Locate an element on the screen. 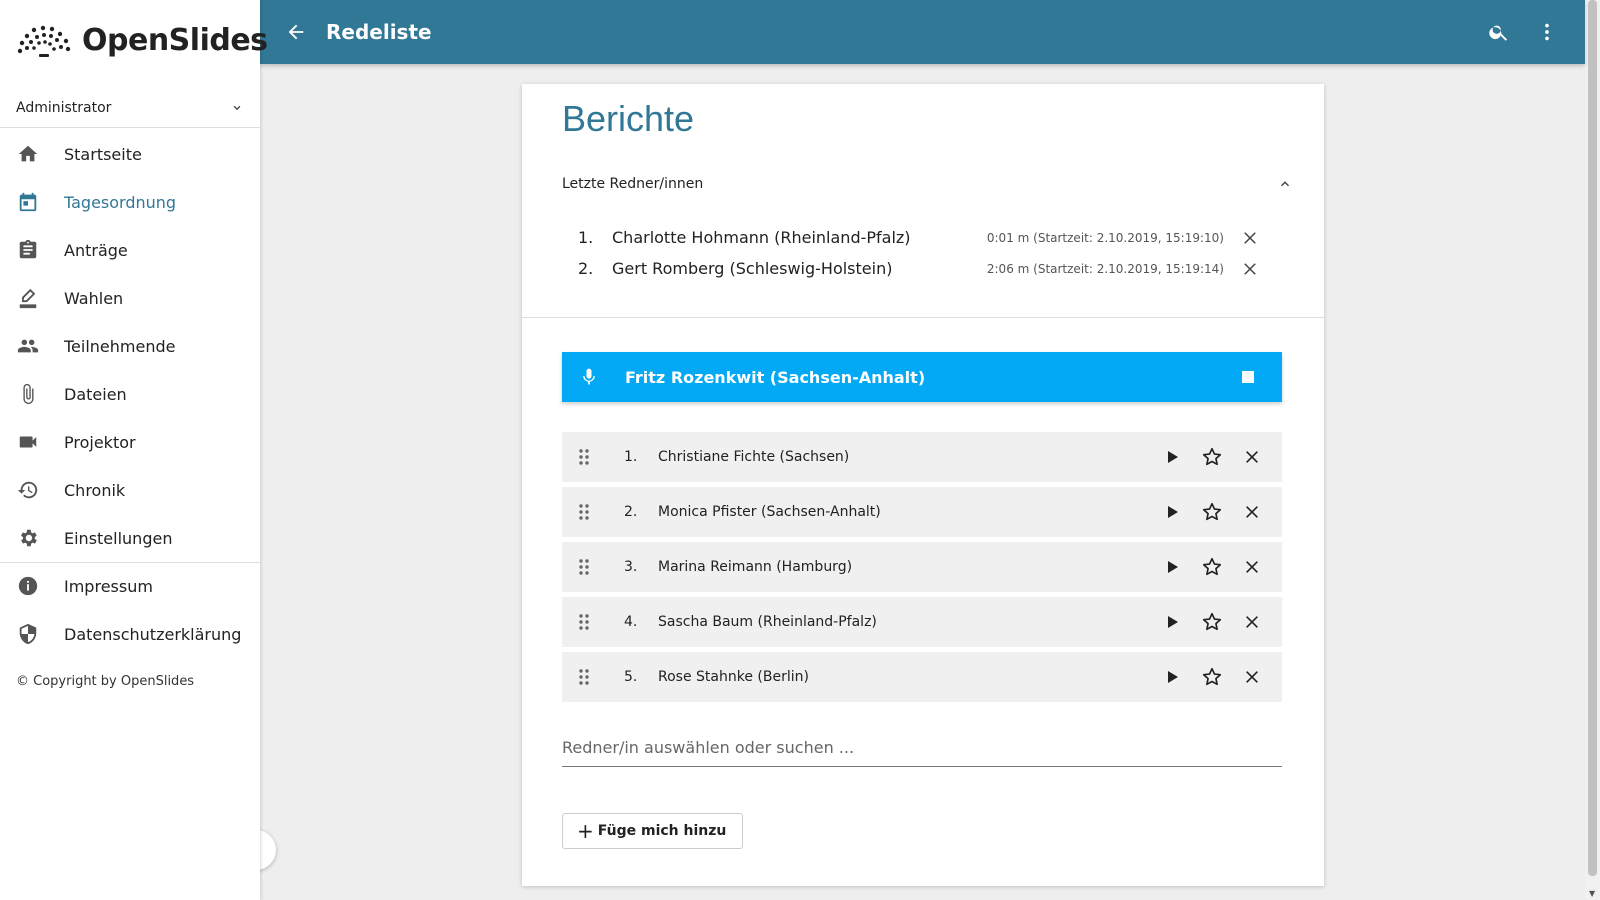 Image resolution: width=1600 pixels, height=900 pixels. stop-speech-button is located at coordinates (1248, 377).